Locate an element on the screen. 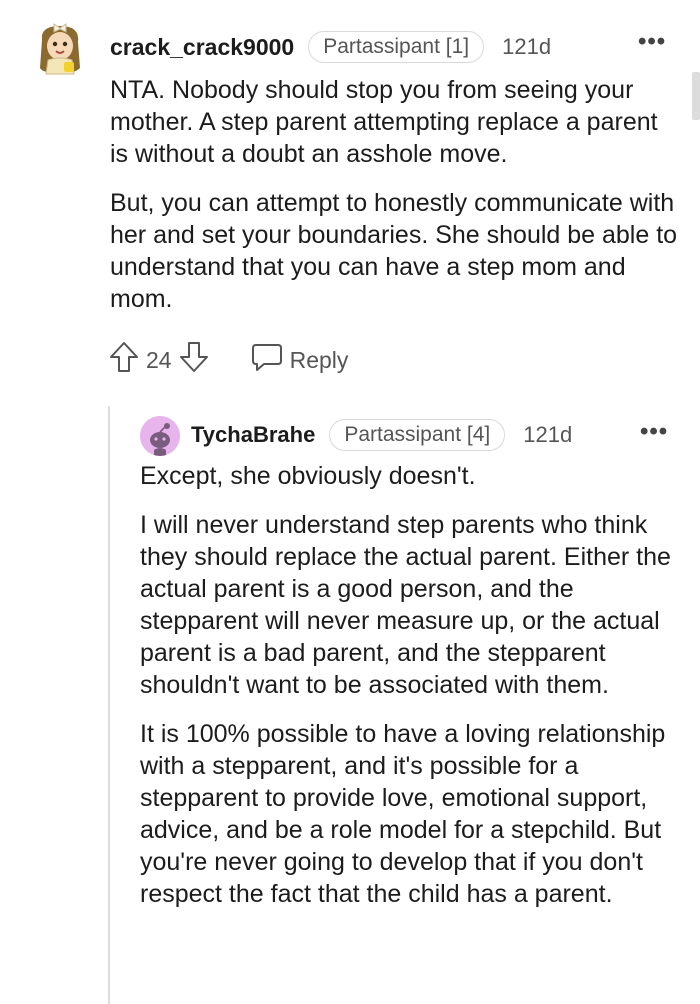 This screenshot has width=700, height=1004. cartoon-girl-avatar-icon is located at coordinates (60, 48).